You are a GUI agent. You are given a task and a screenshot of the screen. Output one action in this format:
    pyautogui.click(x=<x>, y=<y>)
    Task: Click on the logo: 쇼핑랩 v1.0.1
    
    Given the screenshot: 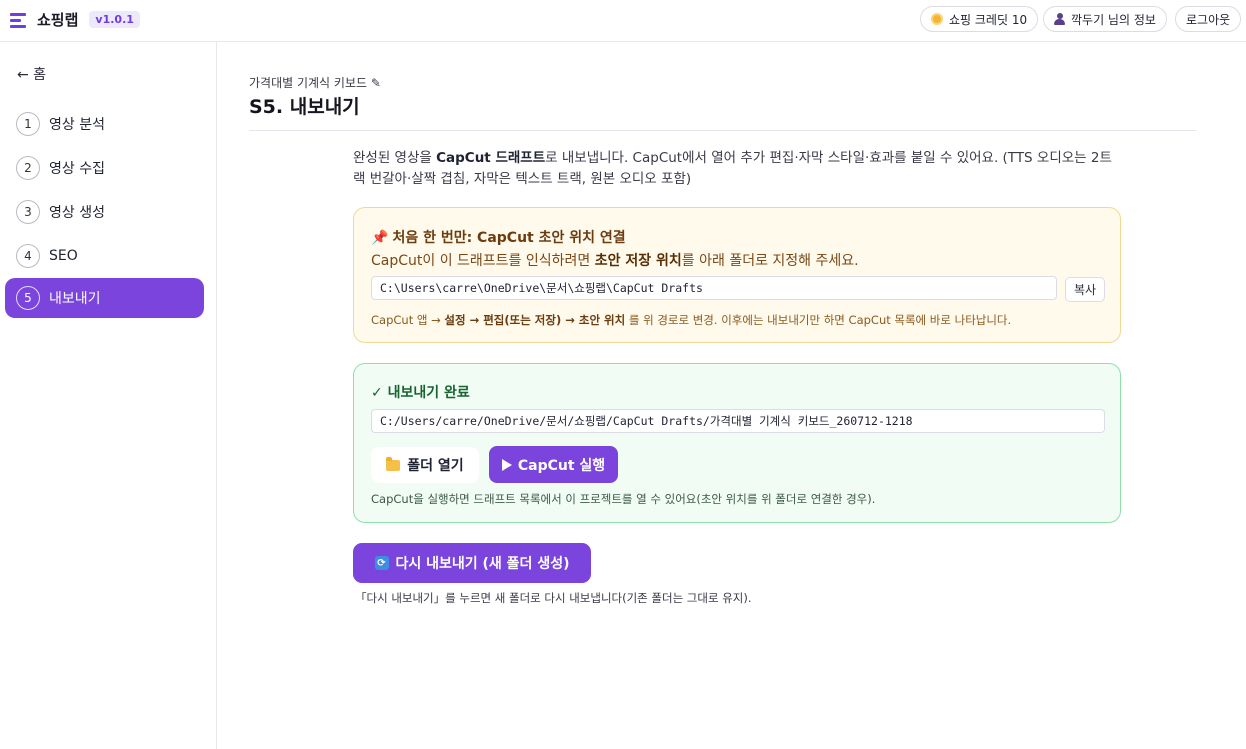 What is the action you would take?
    pyautogui.click(x=75, y=19)
    